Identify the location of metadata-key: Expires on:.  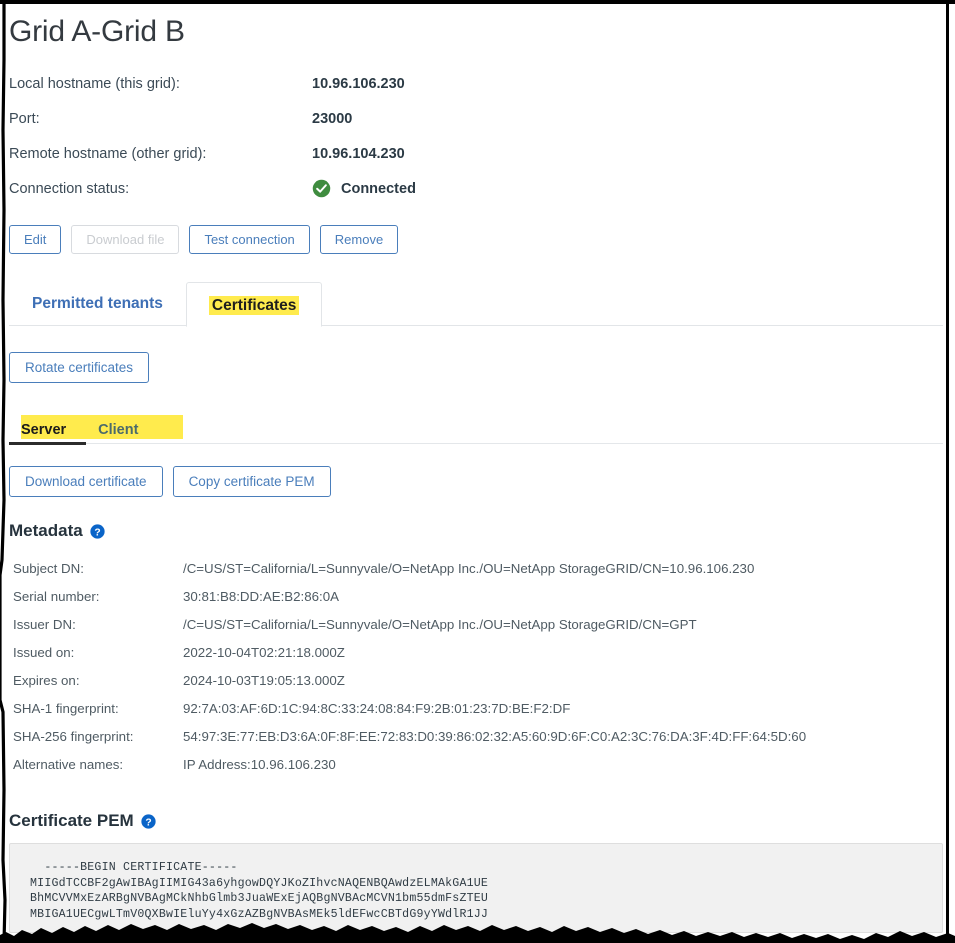
(46, 680).